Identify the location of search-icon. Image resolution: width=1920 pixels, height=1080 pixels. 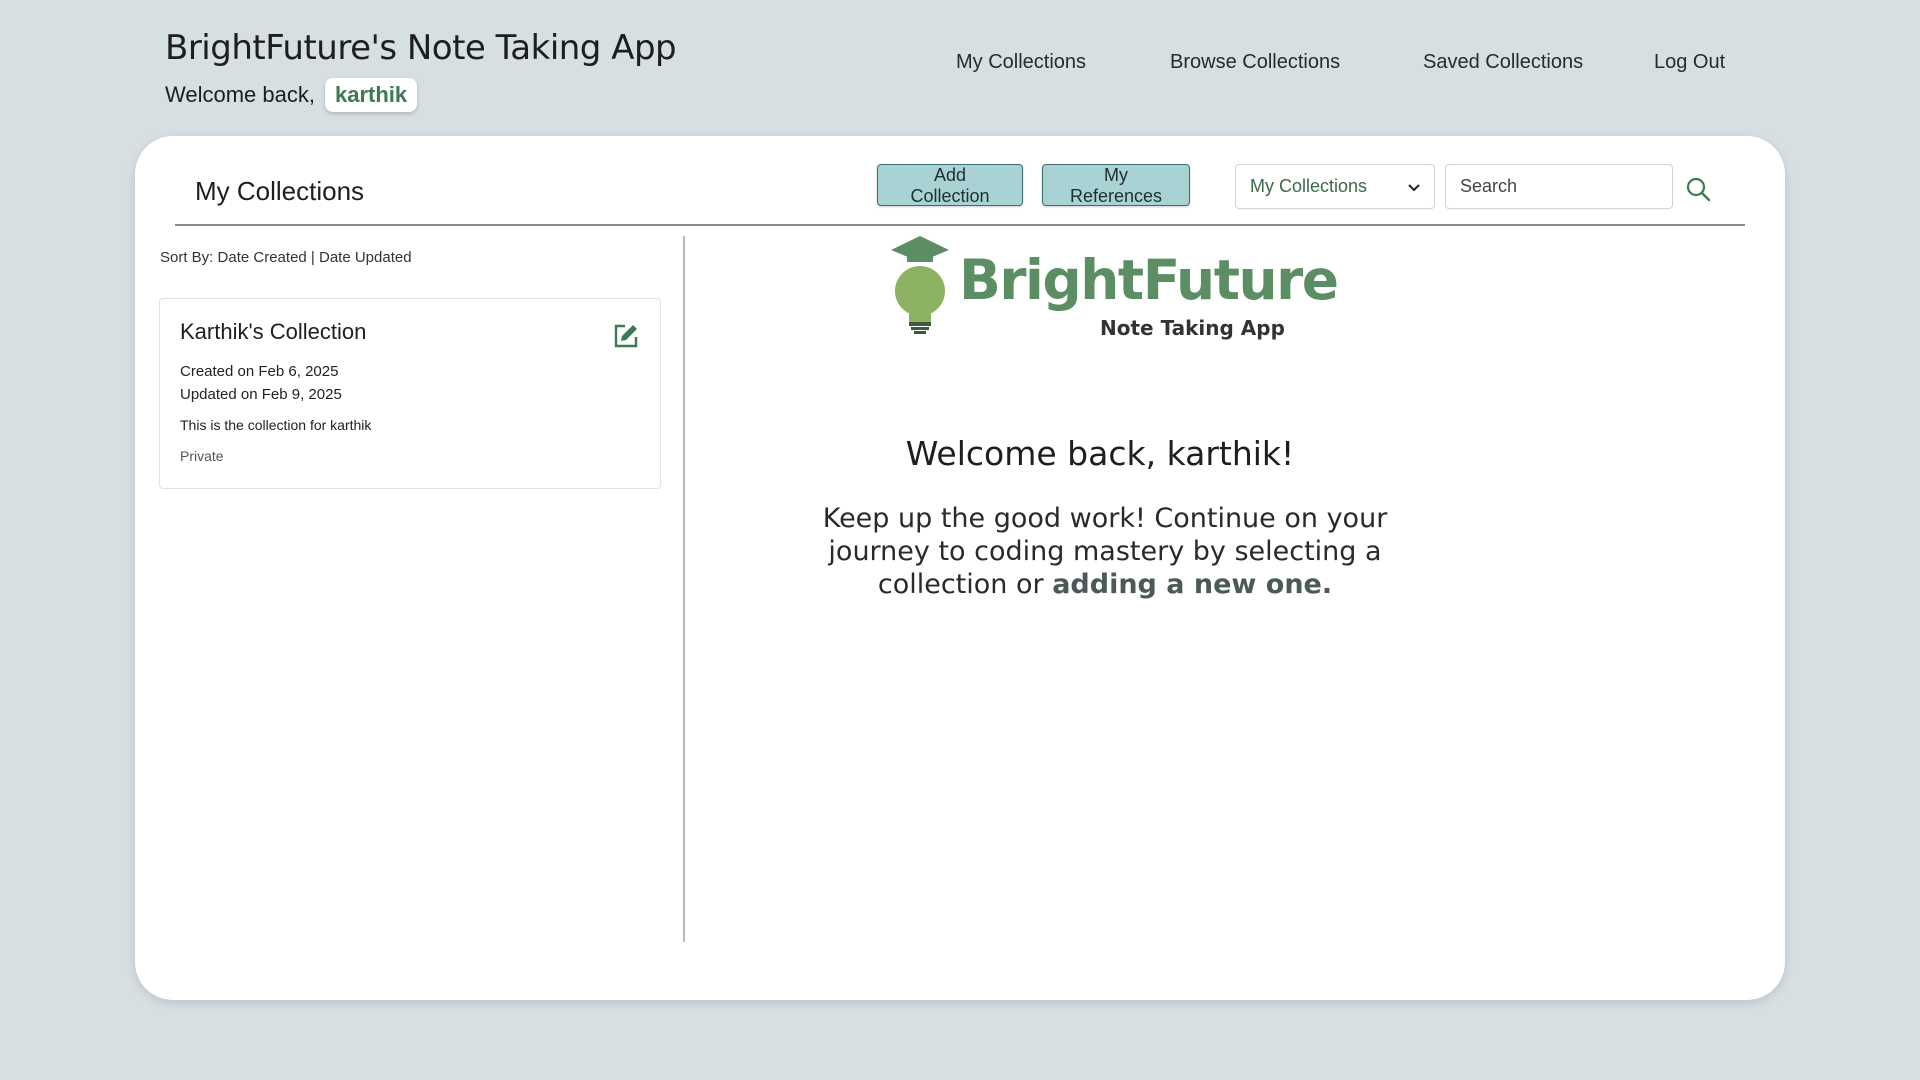
(1698, 189).